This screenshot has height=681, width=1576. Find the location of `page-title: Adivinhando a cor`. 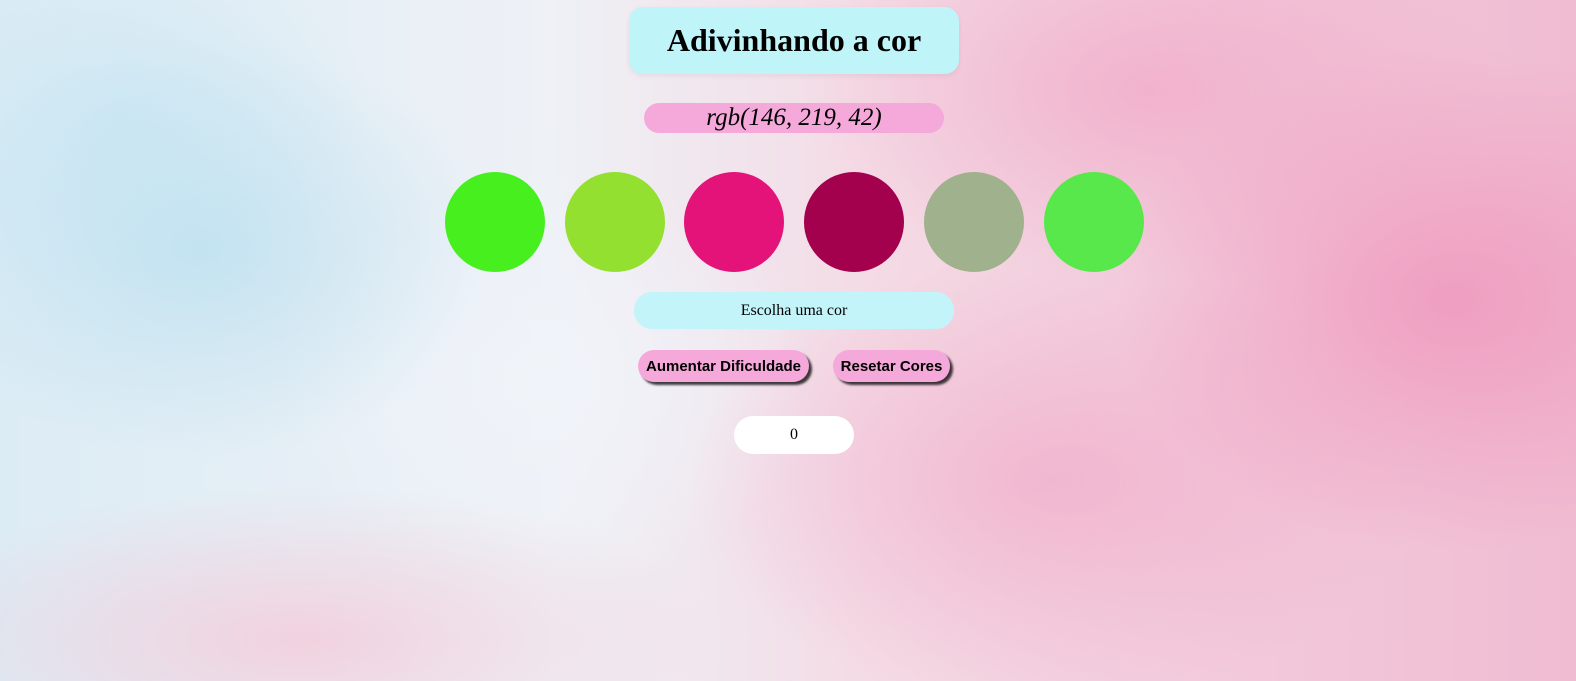

page-title: Adivinhando a cor is located at coordinates (794, 40).